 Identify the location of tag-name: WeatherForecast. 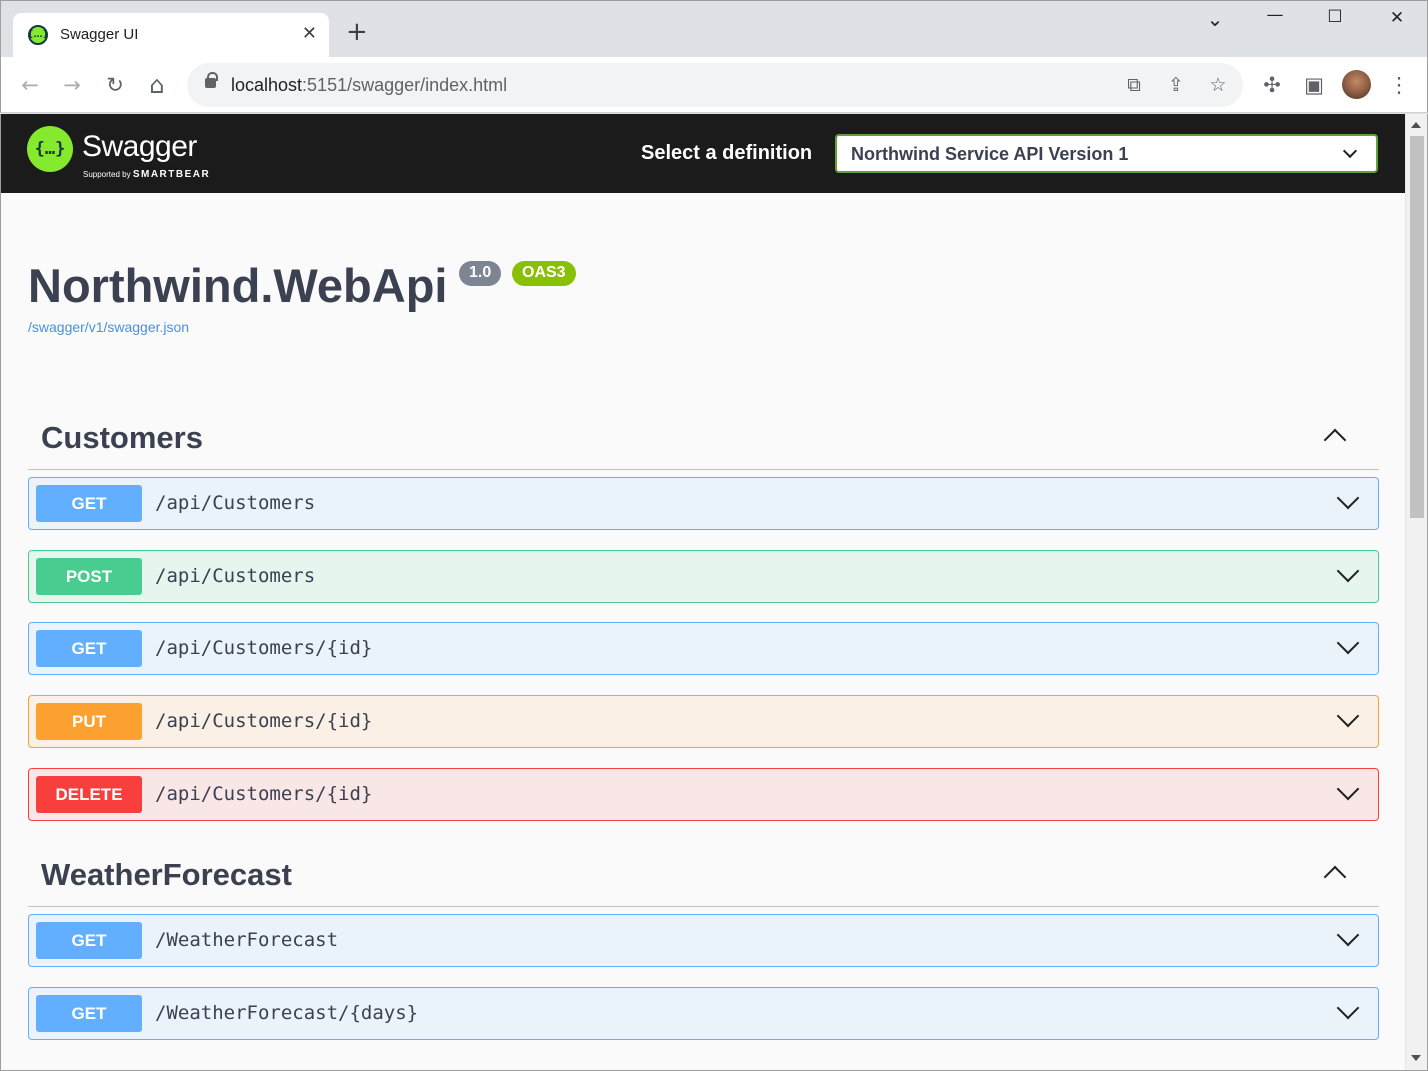
(166, 874).